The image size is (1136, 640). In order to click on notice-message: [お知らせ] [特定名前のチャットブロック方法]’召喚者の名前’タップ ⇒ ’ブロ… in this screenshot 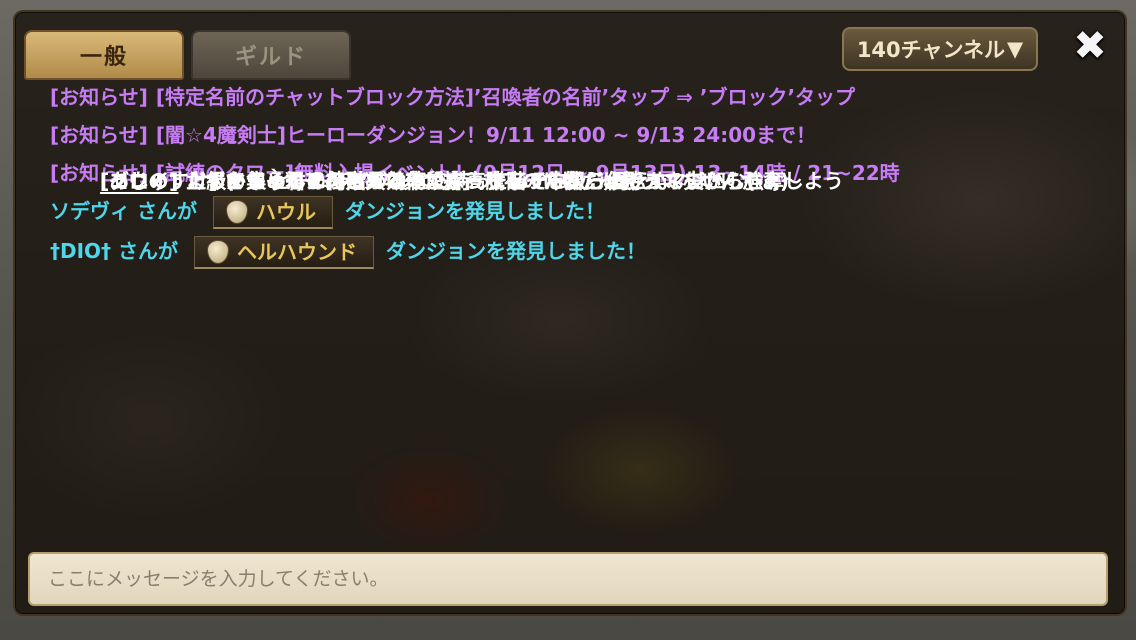, I will do `click(550, 103)`.